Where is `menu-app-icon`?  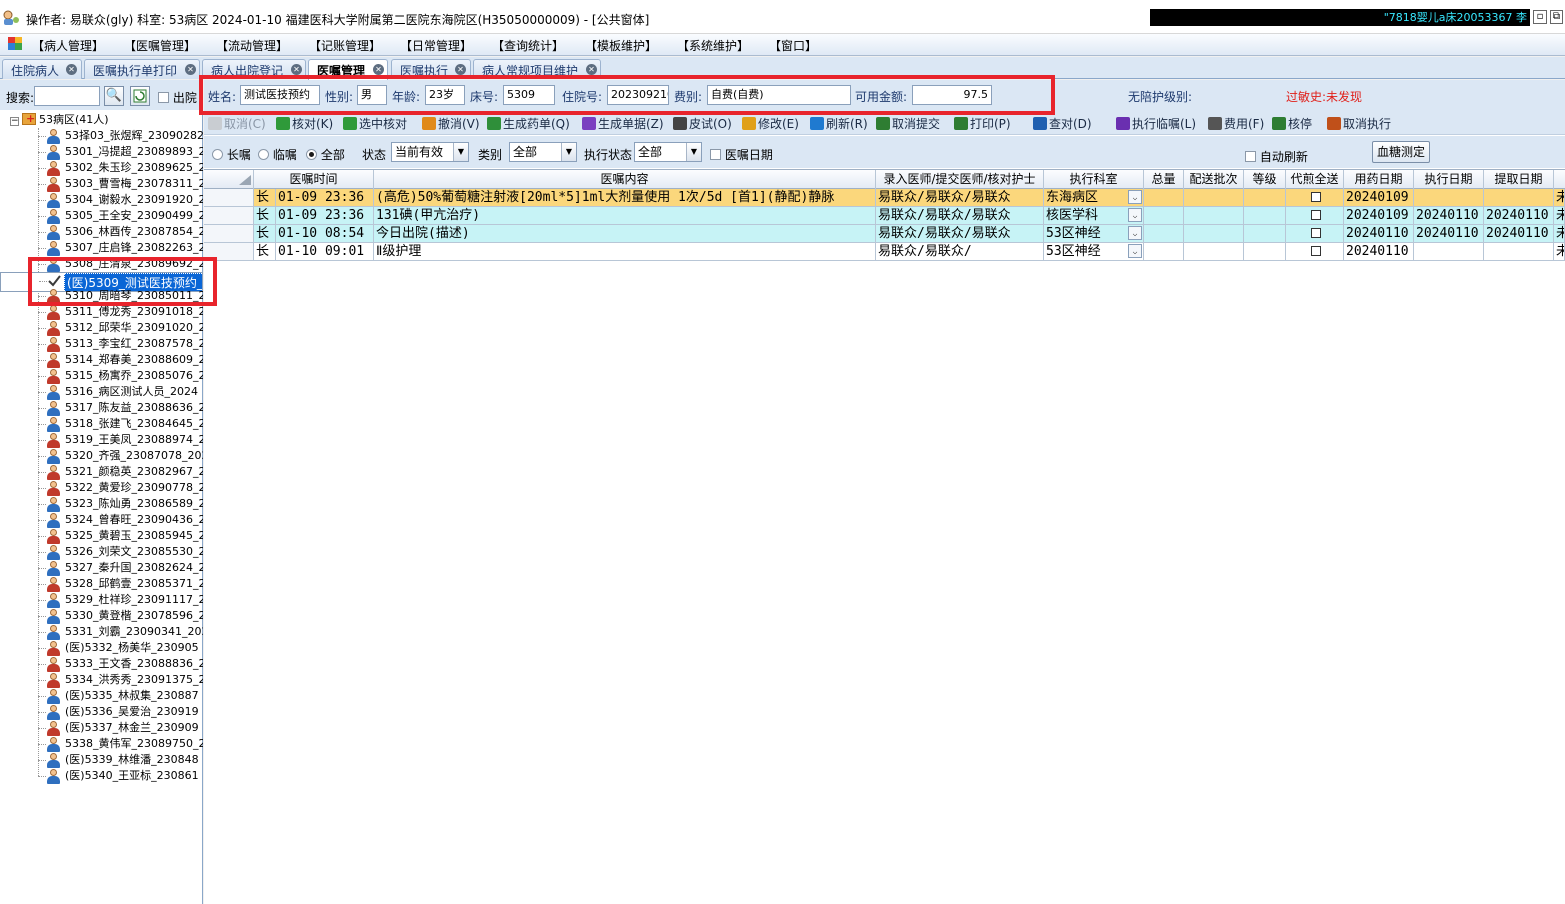 menu-app-icon is located at coordinates (15, 43).